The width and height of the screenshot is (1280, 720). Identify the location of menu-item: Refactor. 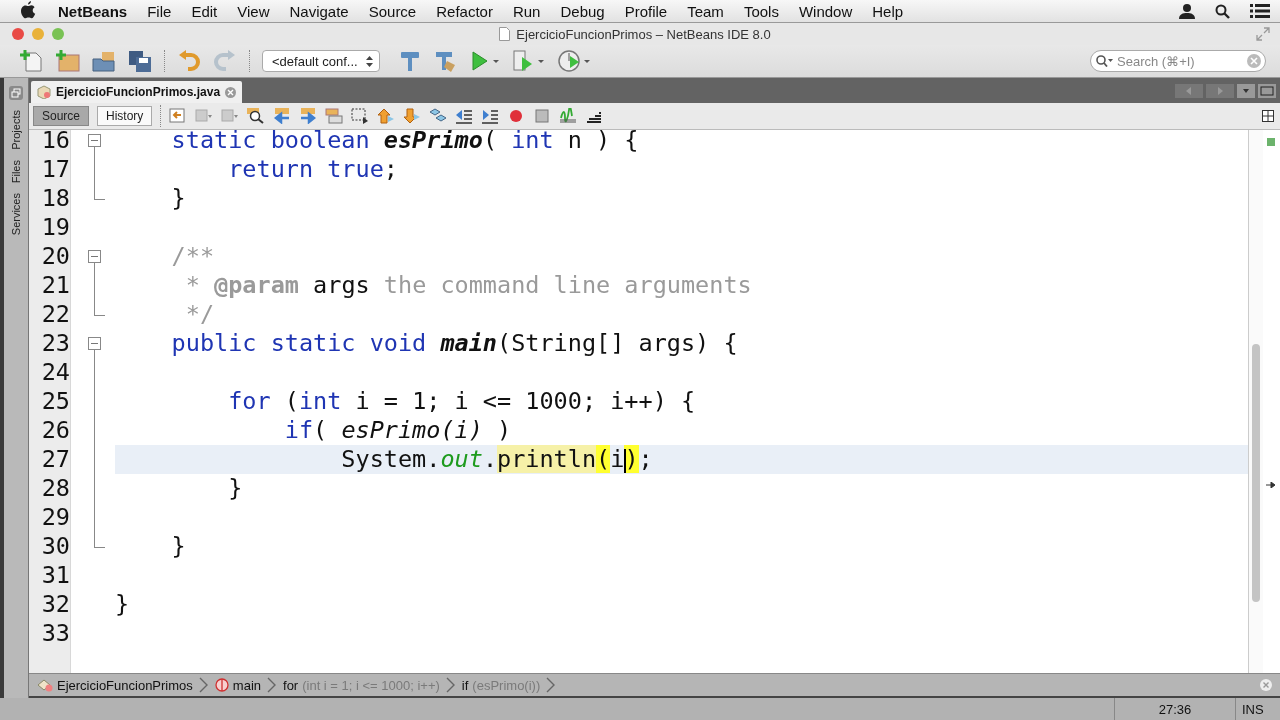
(464, 11).